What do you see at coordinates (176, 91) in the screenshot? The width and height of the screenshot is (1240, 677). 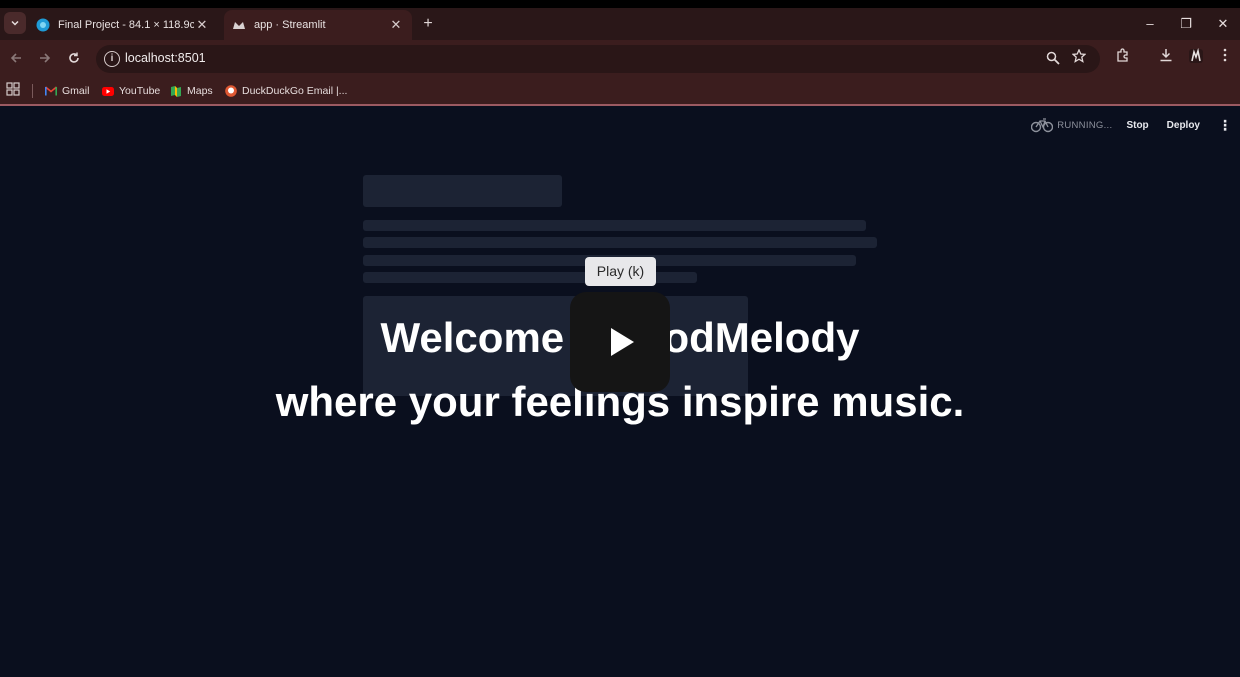 I see `maps-icon` at bounding box center [176, 91].